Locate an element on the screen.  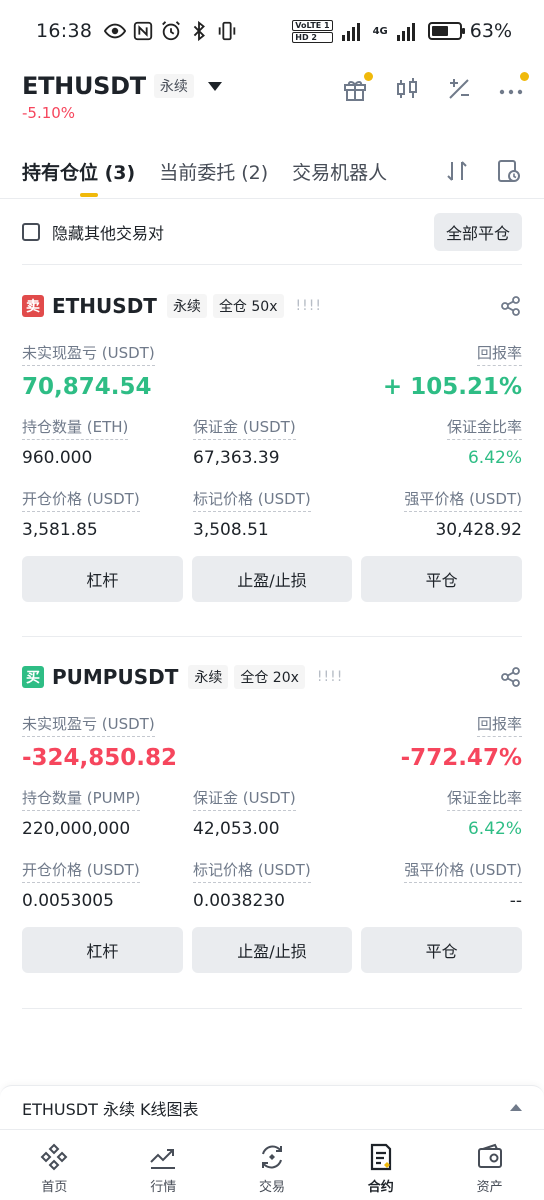
margin-mode-tag: 全仓 20x is located at coordinates (269, 677).